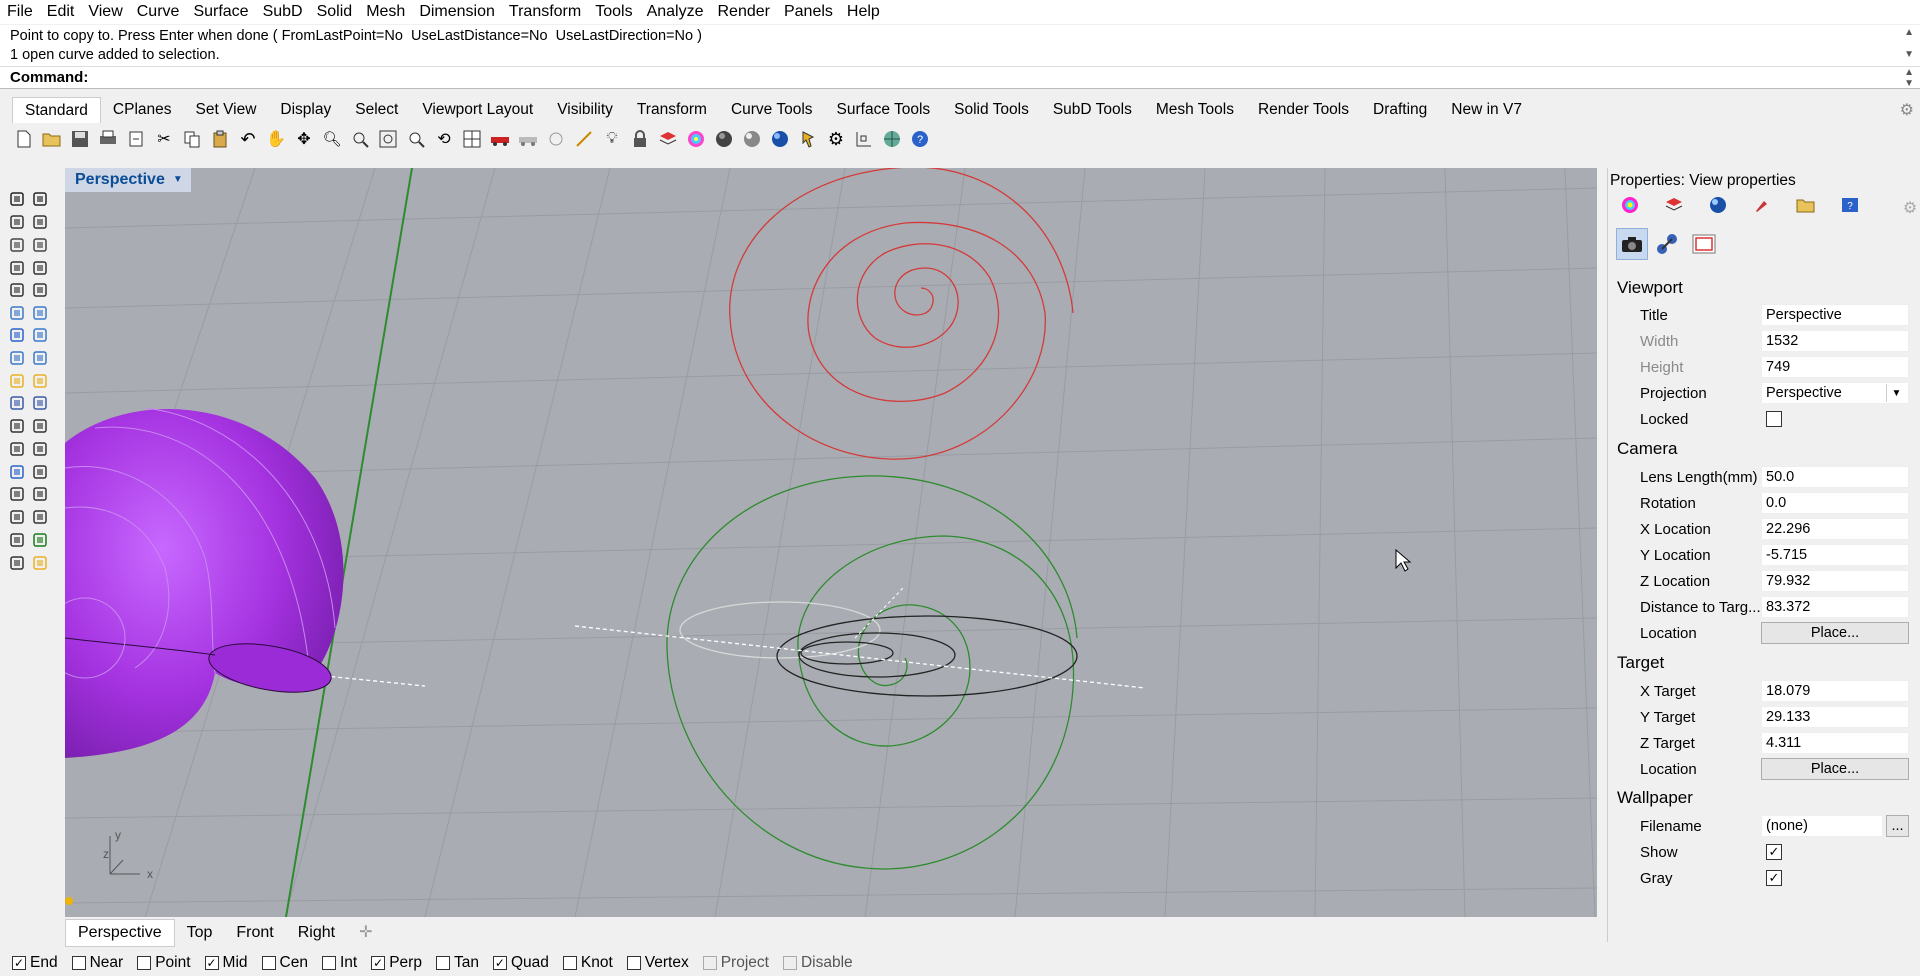 This screenshot has height=976, width=1920. Describe the element at coordinates (40, 268) in the screenshot. I see `rectangle-icon` at that location.